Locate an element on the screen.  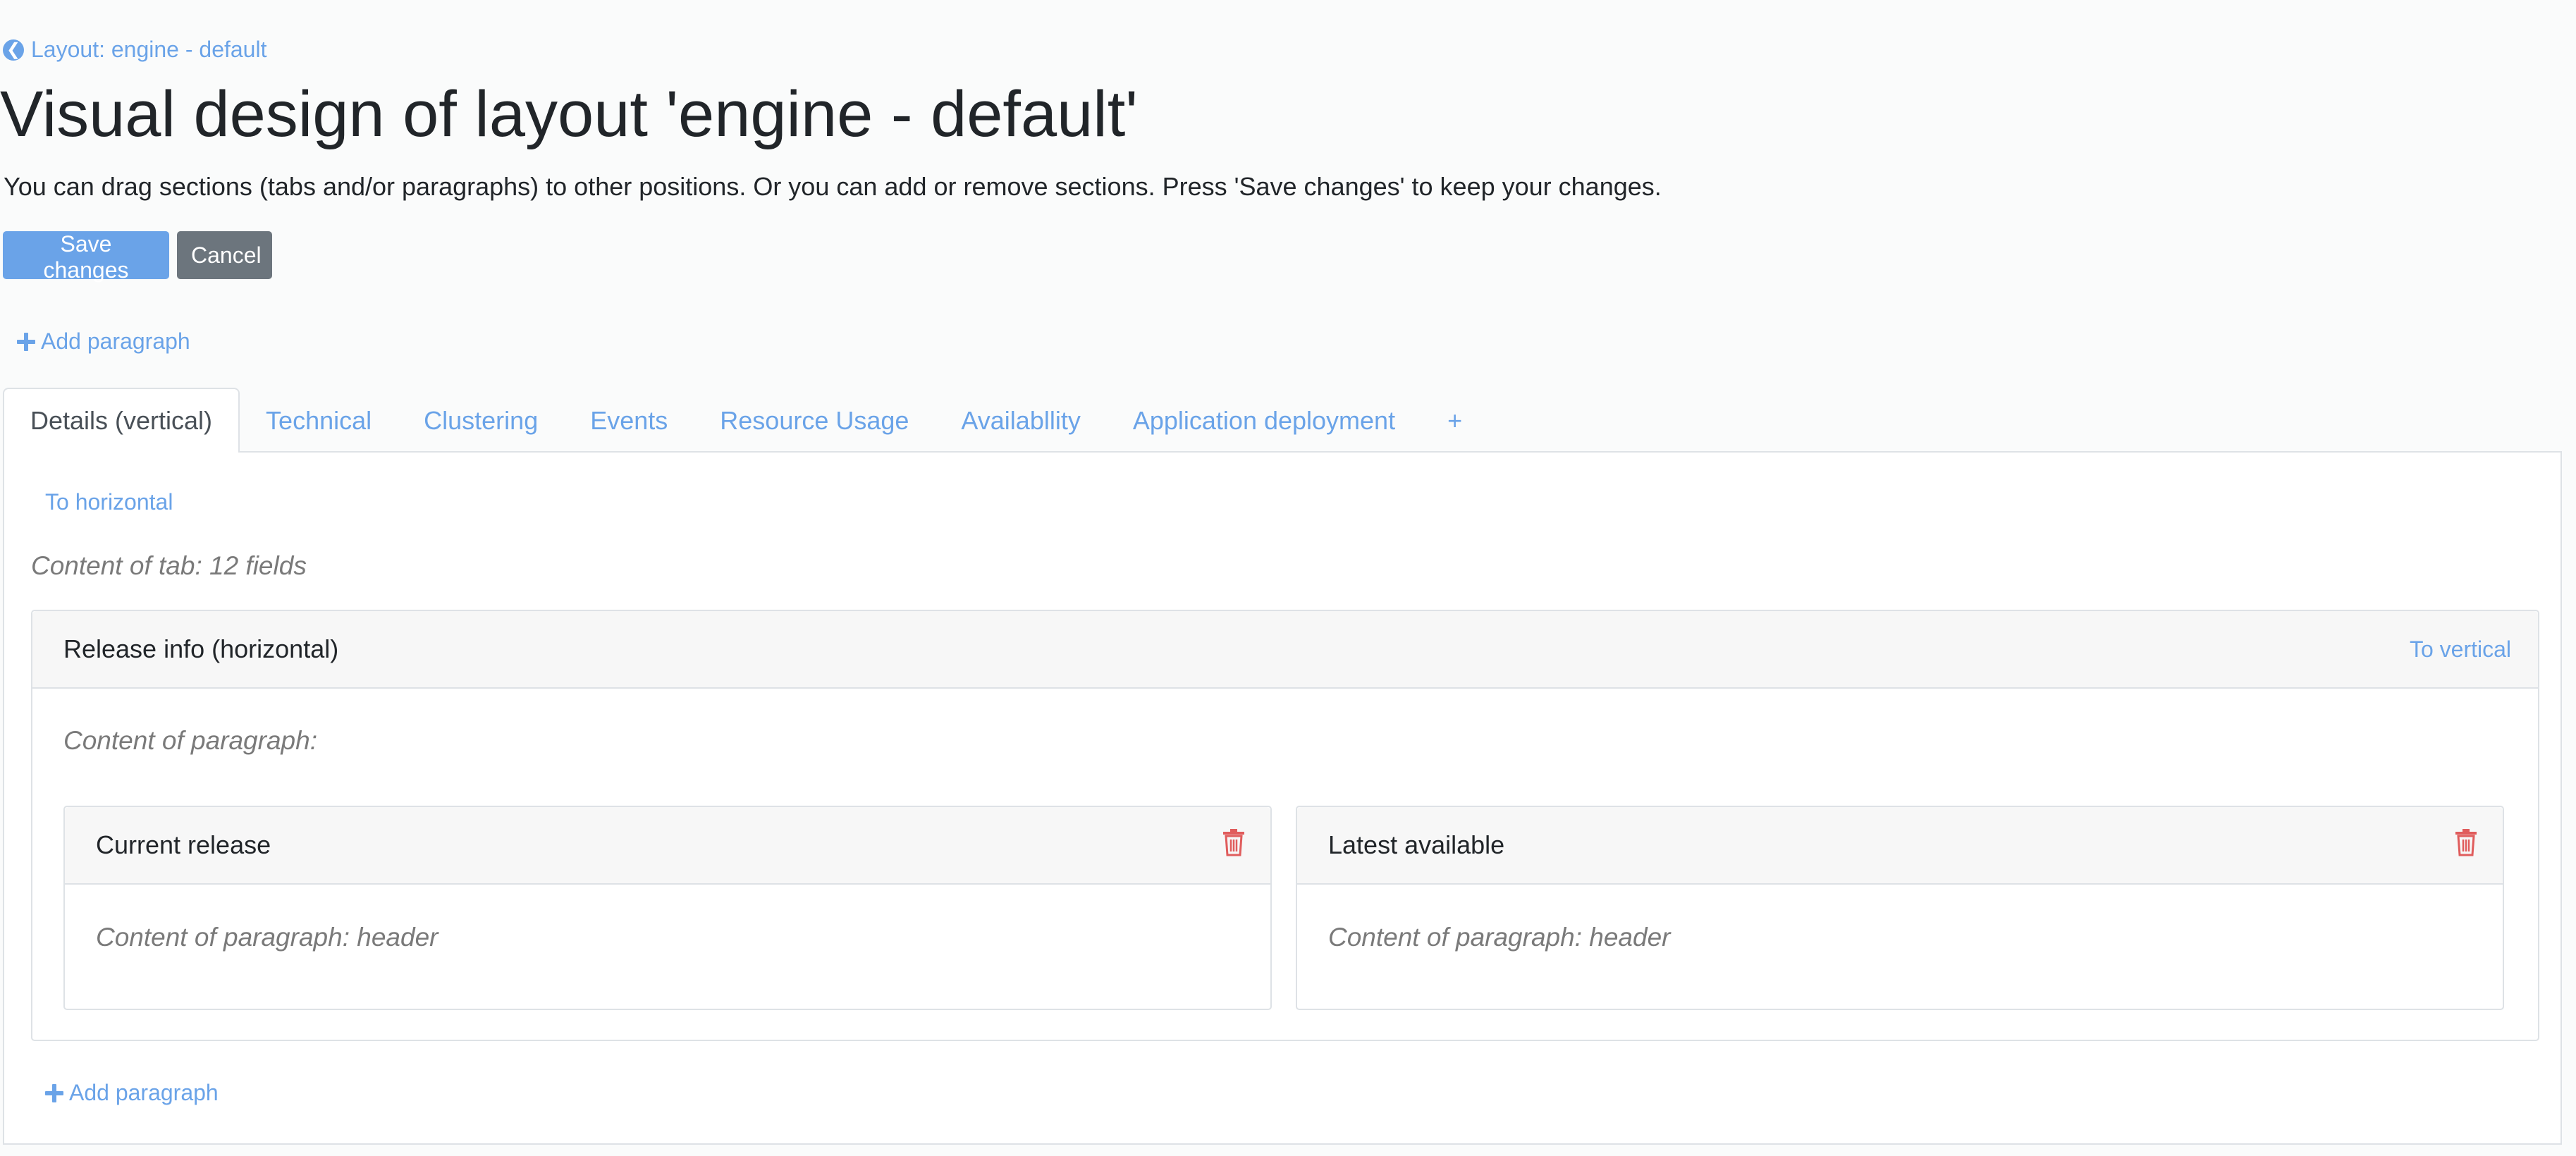
to-horizontal-link: To horizontal is located at coordinates (109, 502).